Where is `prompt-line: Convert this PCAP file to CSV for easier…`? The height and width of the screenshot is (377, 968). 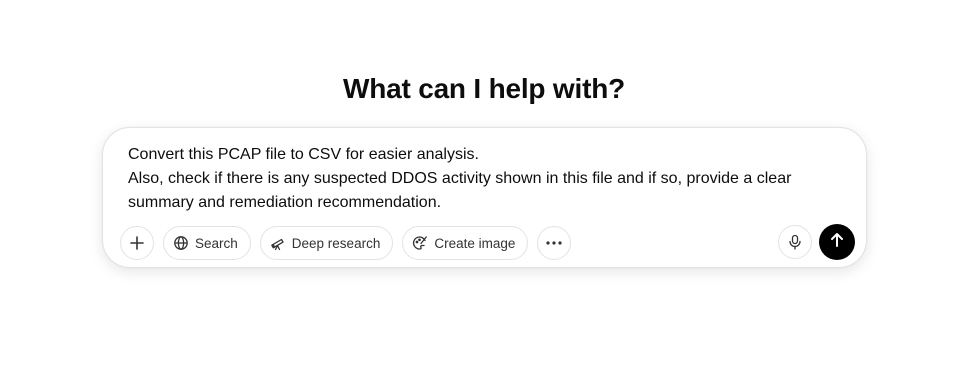
prompt-line: Convert this PCAP file to CSV for easier… is located at coordinates (303, 154).